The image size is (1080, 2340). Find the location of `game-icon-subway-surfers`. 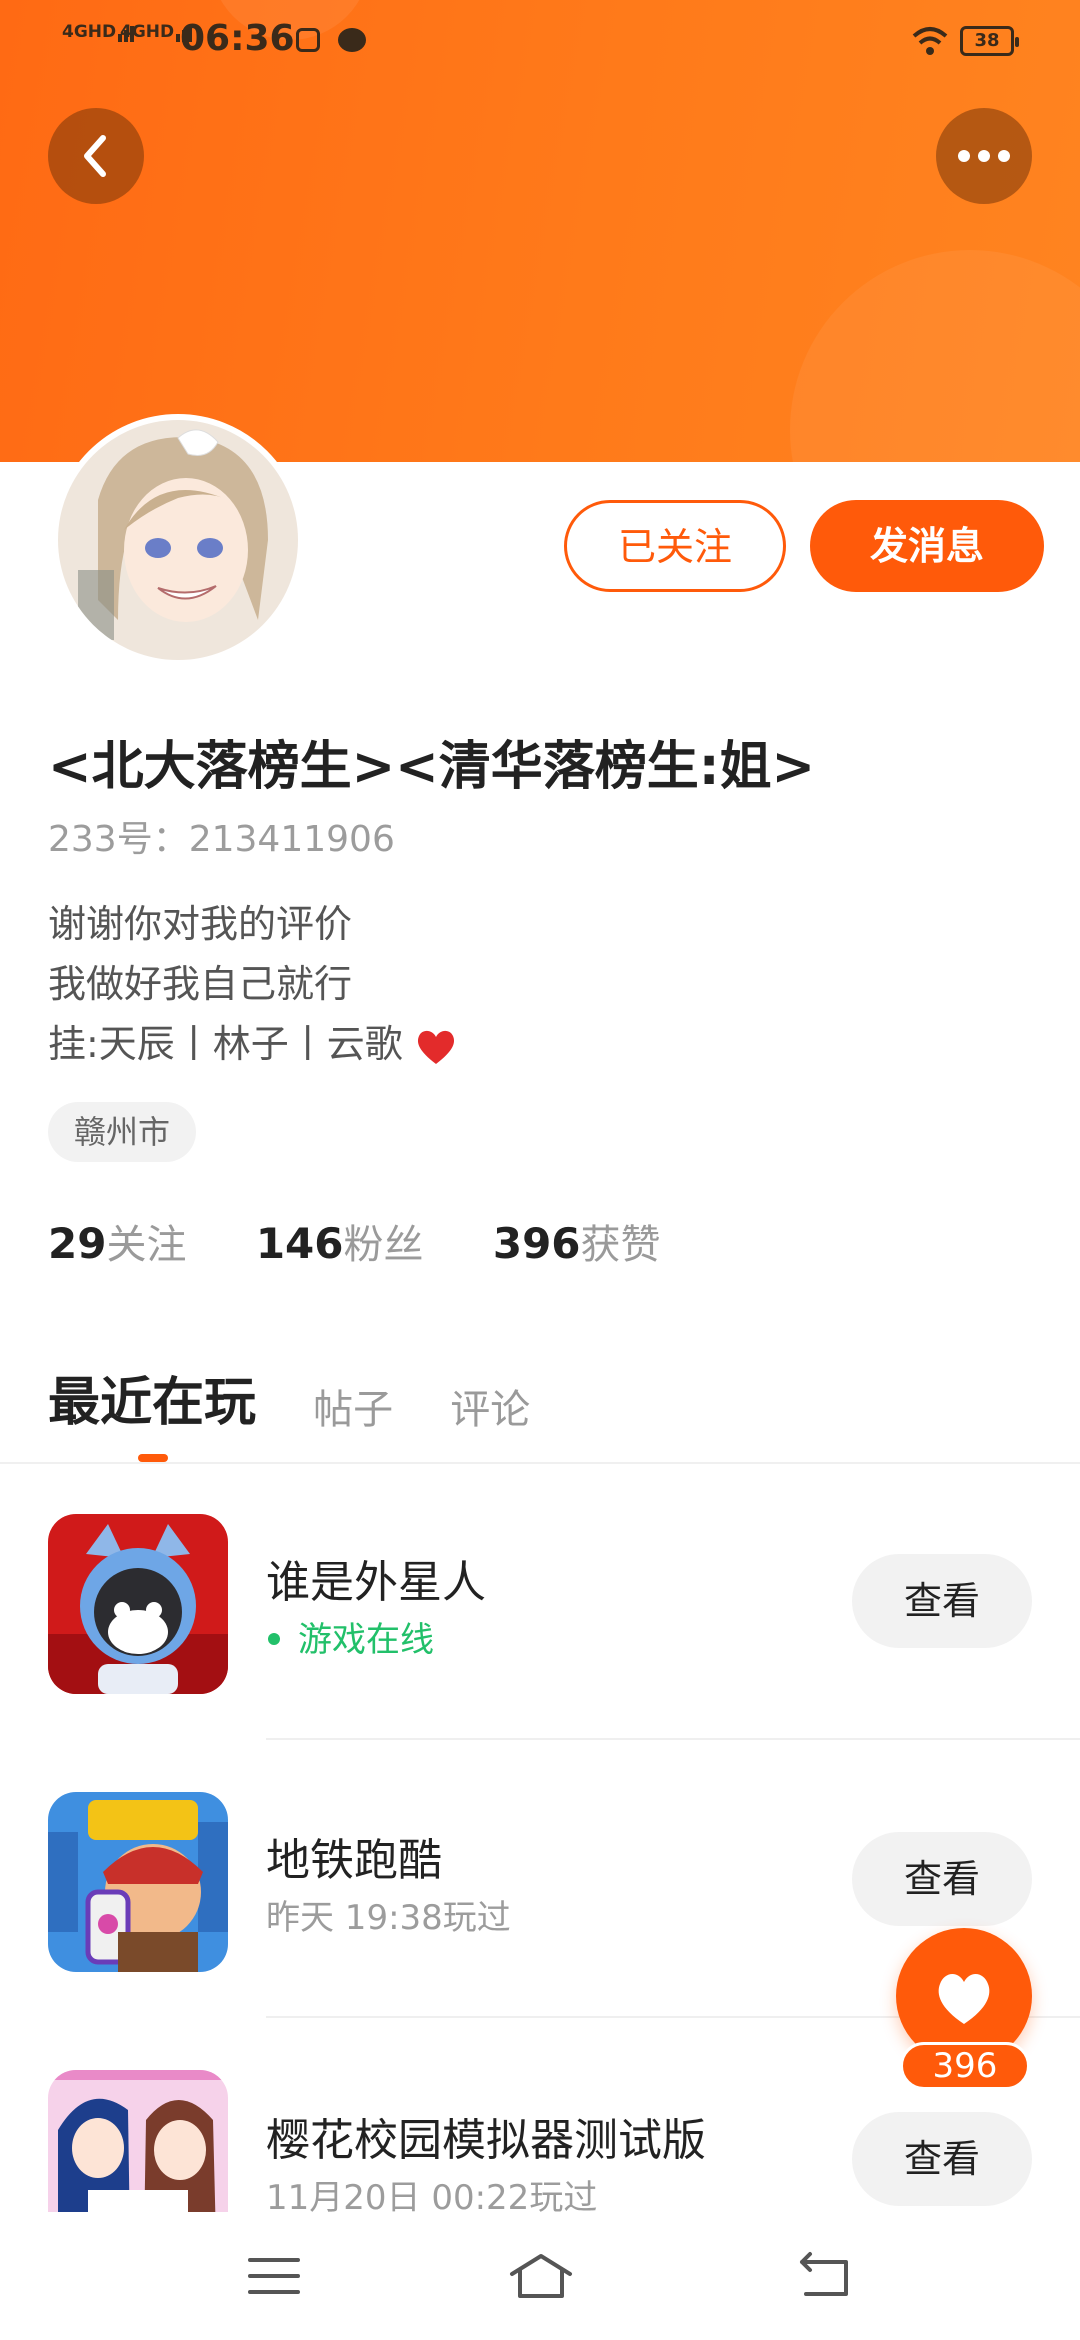

game-icon-subway-surfers is located at coordinates (138, 1882).